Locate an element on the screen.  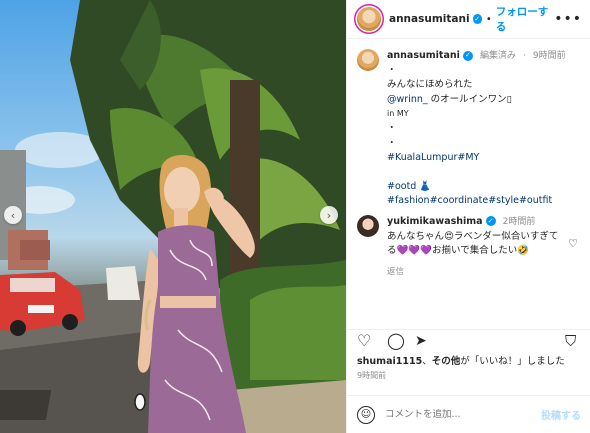
add-comment-bar: ☺ 投稿する is located at coordinates (468, 414).